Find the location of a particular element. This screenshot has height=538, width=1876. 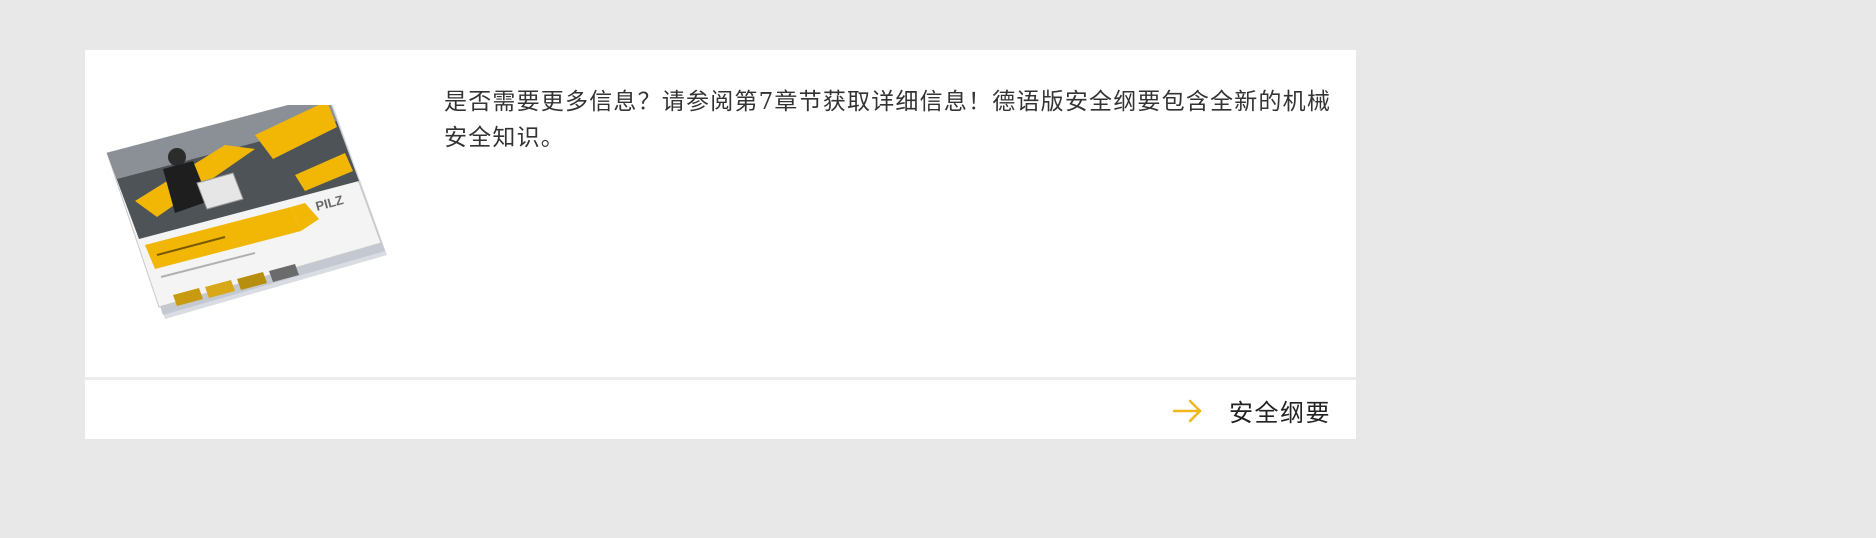

card-footer: 安全纲要 is located at coordinates (720, 409).